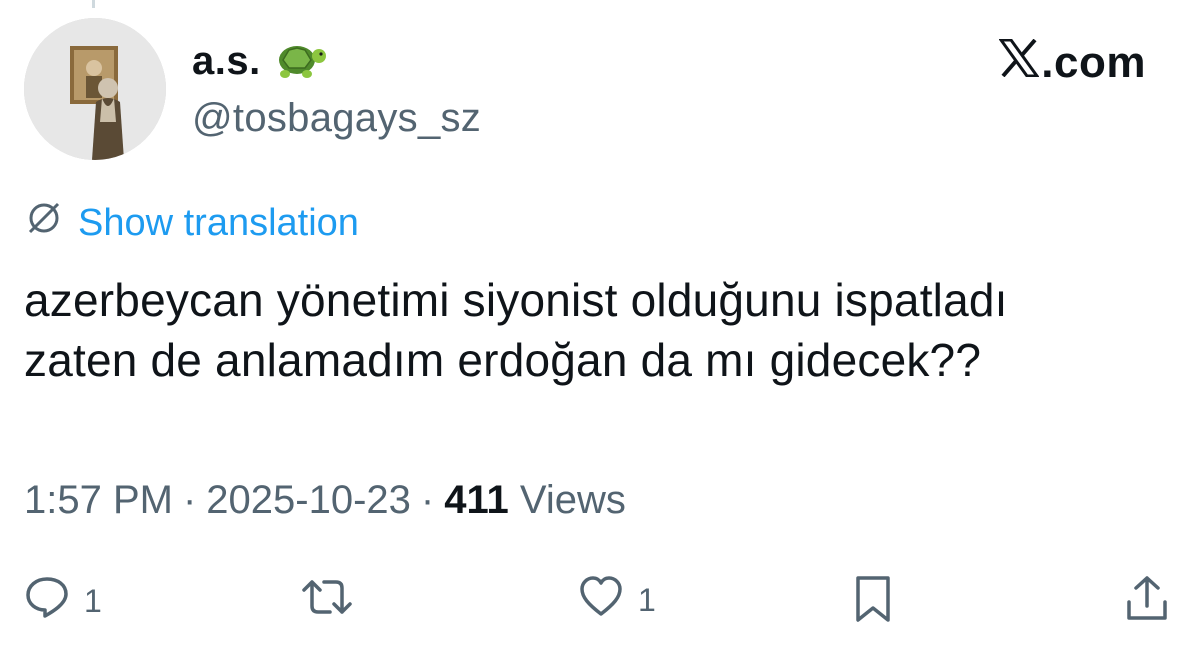  I want to click on tweet-time: 1:57 PM, so click(98, 500).